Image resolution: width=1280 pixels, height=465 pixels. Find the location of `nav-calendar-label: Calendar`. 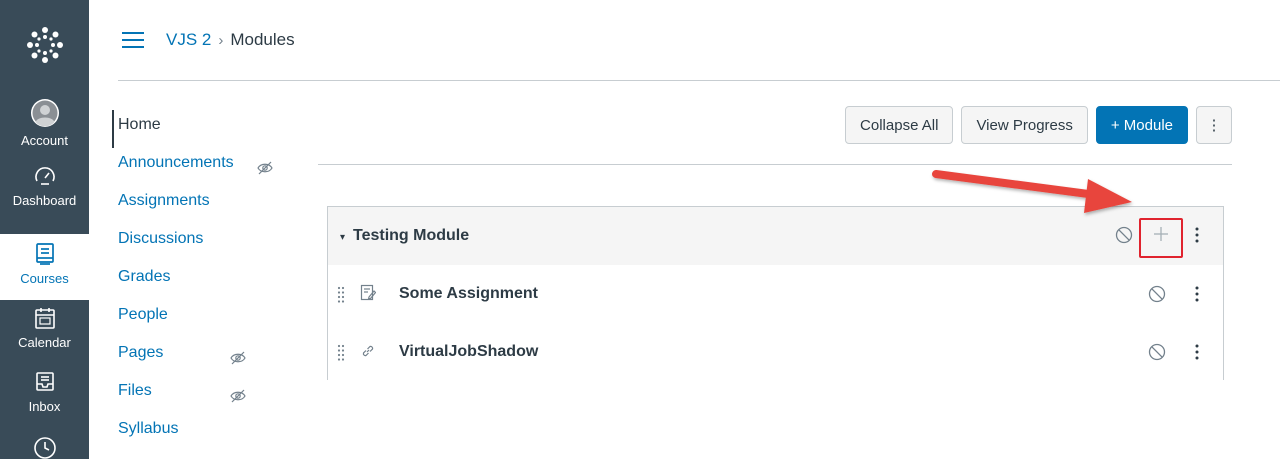

nav-calendar-label: Calendar is located at coordinates (44, 342).